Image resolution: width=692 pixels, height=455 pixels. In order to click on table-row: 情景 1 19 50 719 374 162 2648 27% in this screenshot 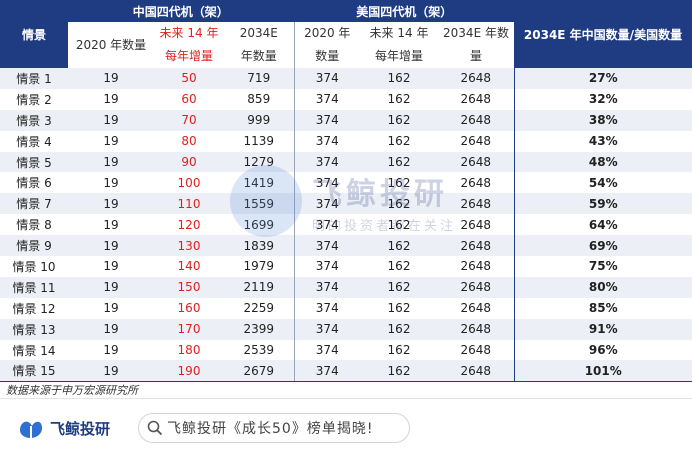, I will do `click(346, 78)`.